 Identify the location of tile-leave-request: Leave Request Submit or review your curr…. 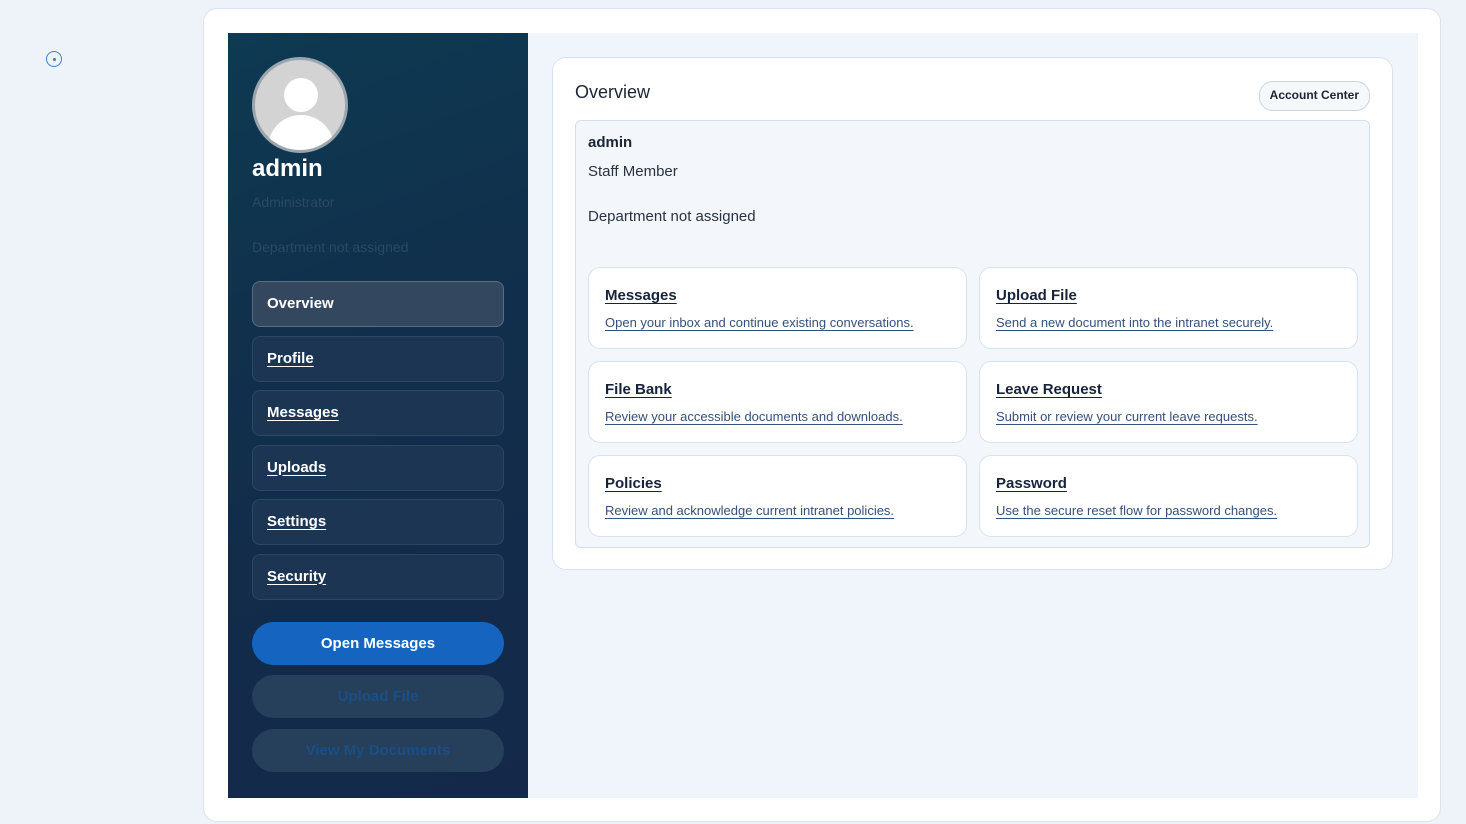
(1168, 402).